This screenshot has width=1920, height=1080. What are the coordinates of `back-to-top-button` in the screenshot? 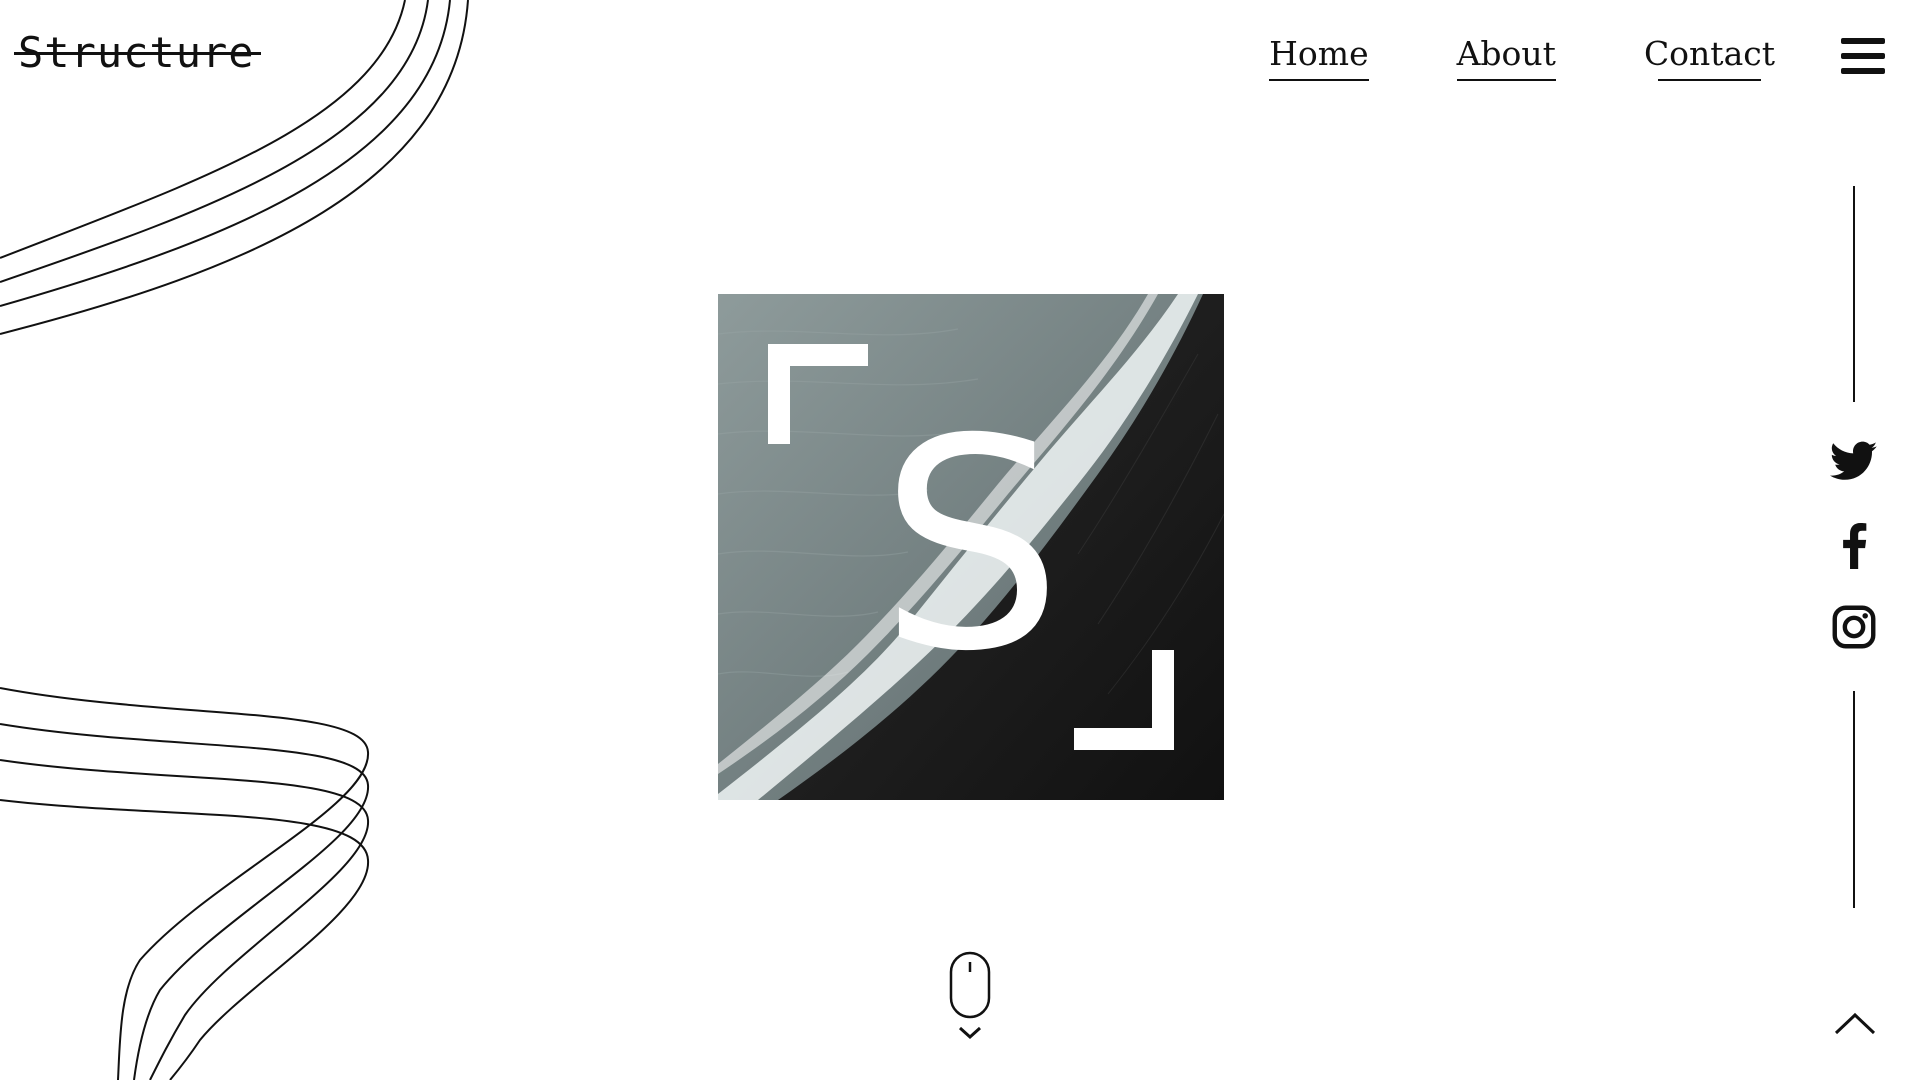 It's located at (1855, 1023).